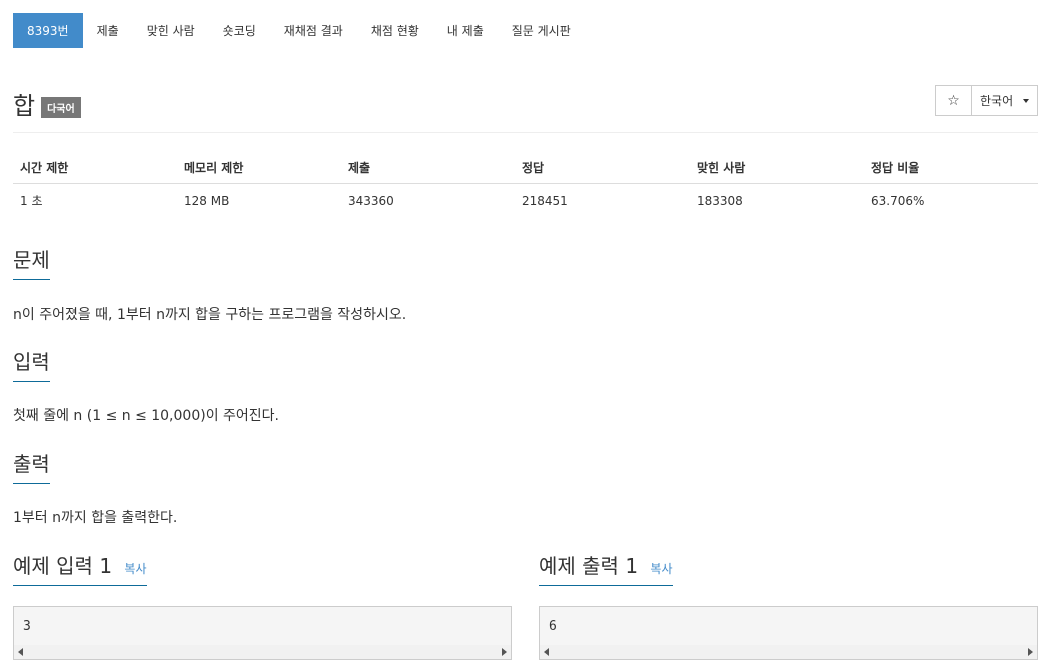 This screenshot has width=1051, height=670. I want to click on star-icon: ☆, so click(953, 100).